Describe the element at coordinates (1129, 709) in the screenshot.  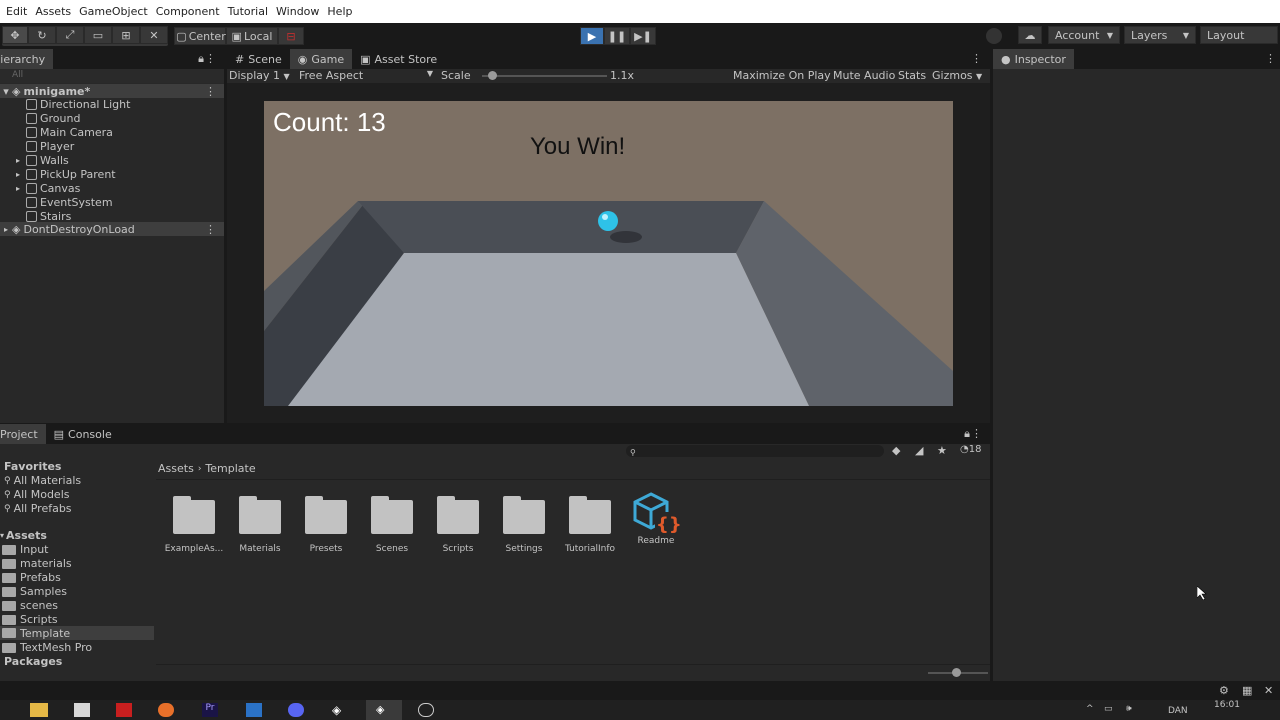
I see `volume-icon: 🕪︎` at that location.